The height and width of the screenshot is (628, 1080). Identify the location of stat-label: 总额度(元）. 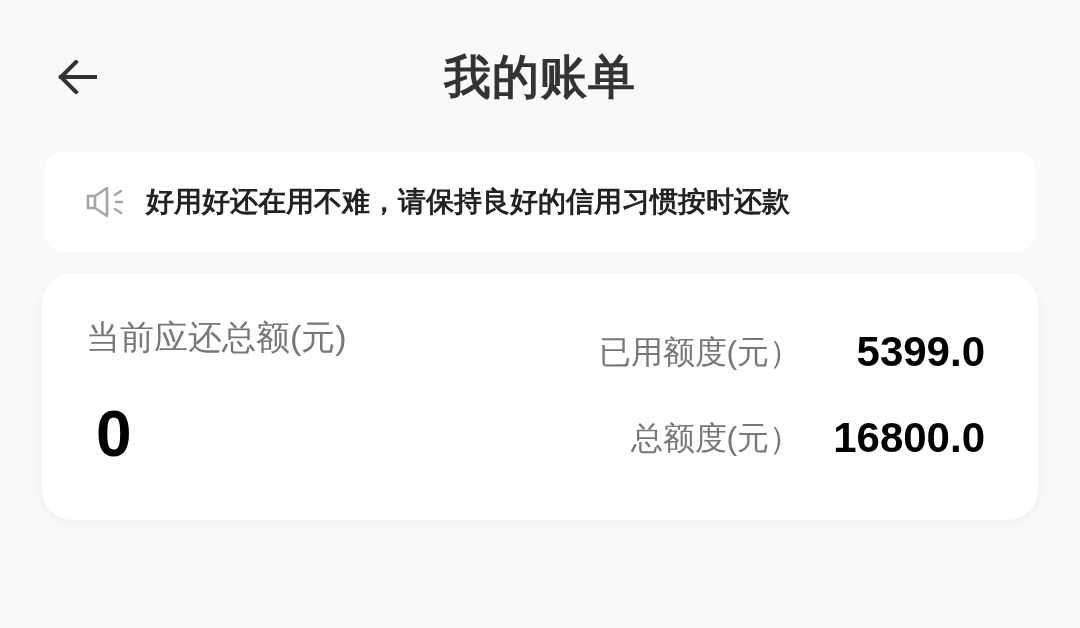
(716, 438).